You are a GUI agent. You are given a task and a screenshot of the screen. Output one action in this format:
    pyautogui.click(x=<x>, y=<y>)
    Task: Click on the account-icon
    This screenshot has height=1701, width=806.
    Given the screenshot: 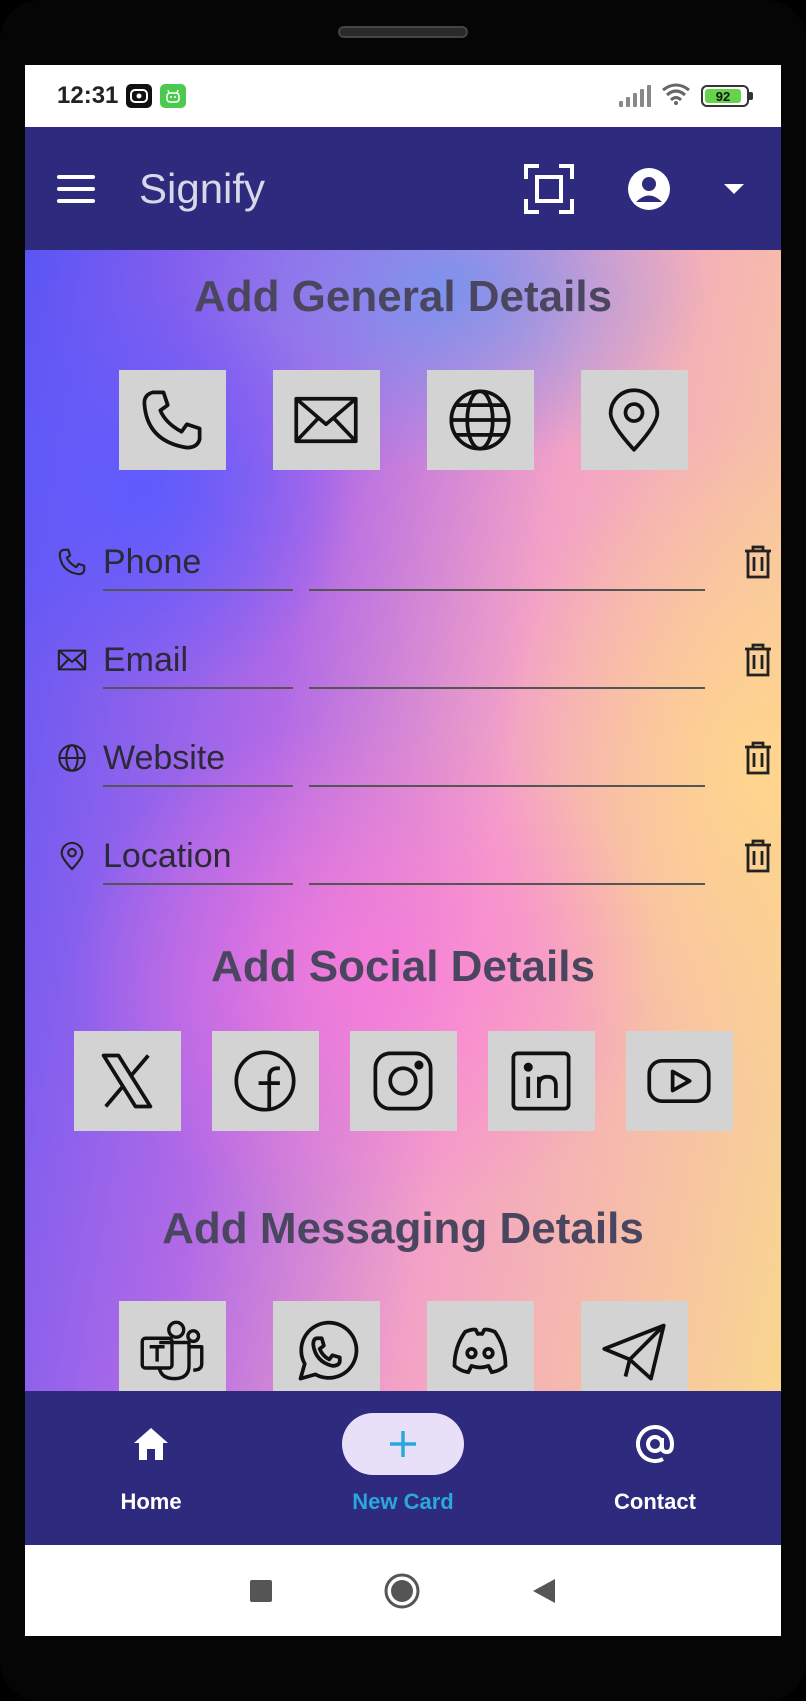 What is the action you would take?
    pyautogui.click(x=649, y=189)
    